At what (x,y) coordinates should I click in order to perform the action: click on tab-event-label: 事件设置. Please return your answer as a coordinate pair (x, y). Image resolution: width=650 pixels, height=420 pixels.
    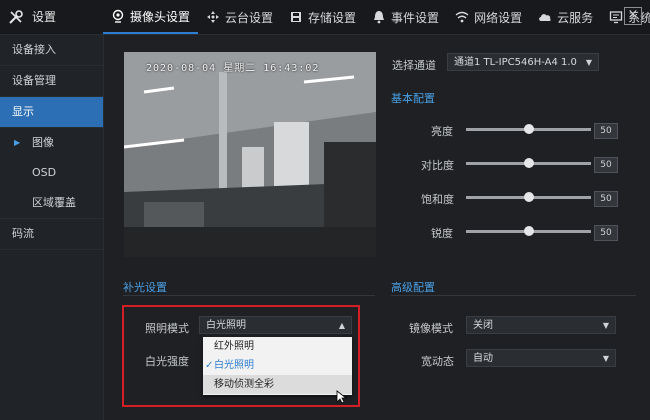
    Looking at the image, I should click on (415, 17).